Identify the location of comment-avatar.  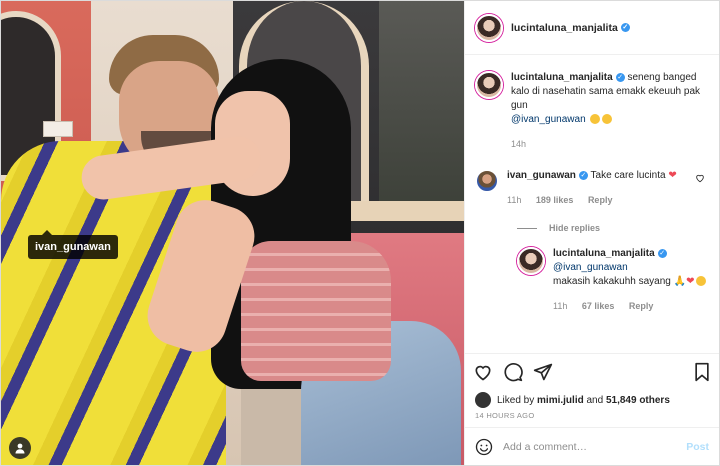
(487, 181).